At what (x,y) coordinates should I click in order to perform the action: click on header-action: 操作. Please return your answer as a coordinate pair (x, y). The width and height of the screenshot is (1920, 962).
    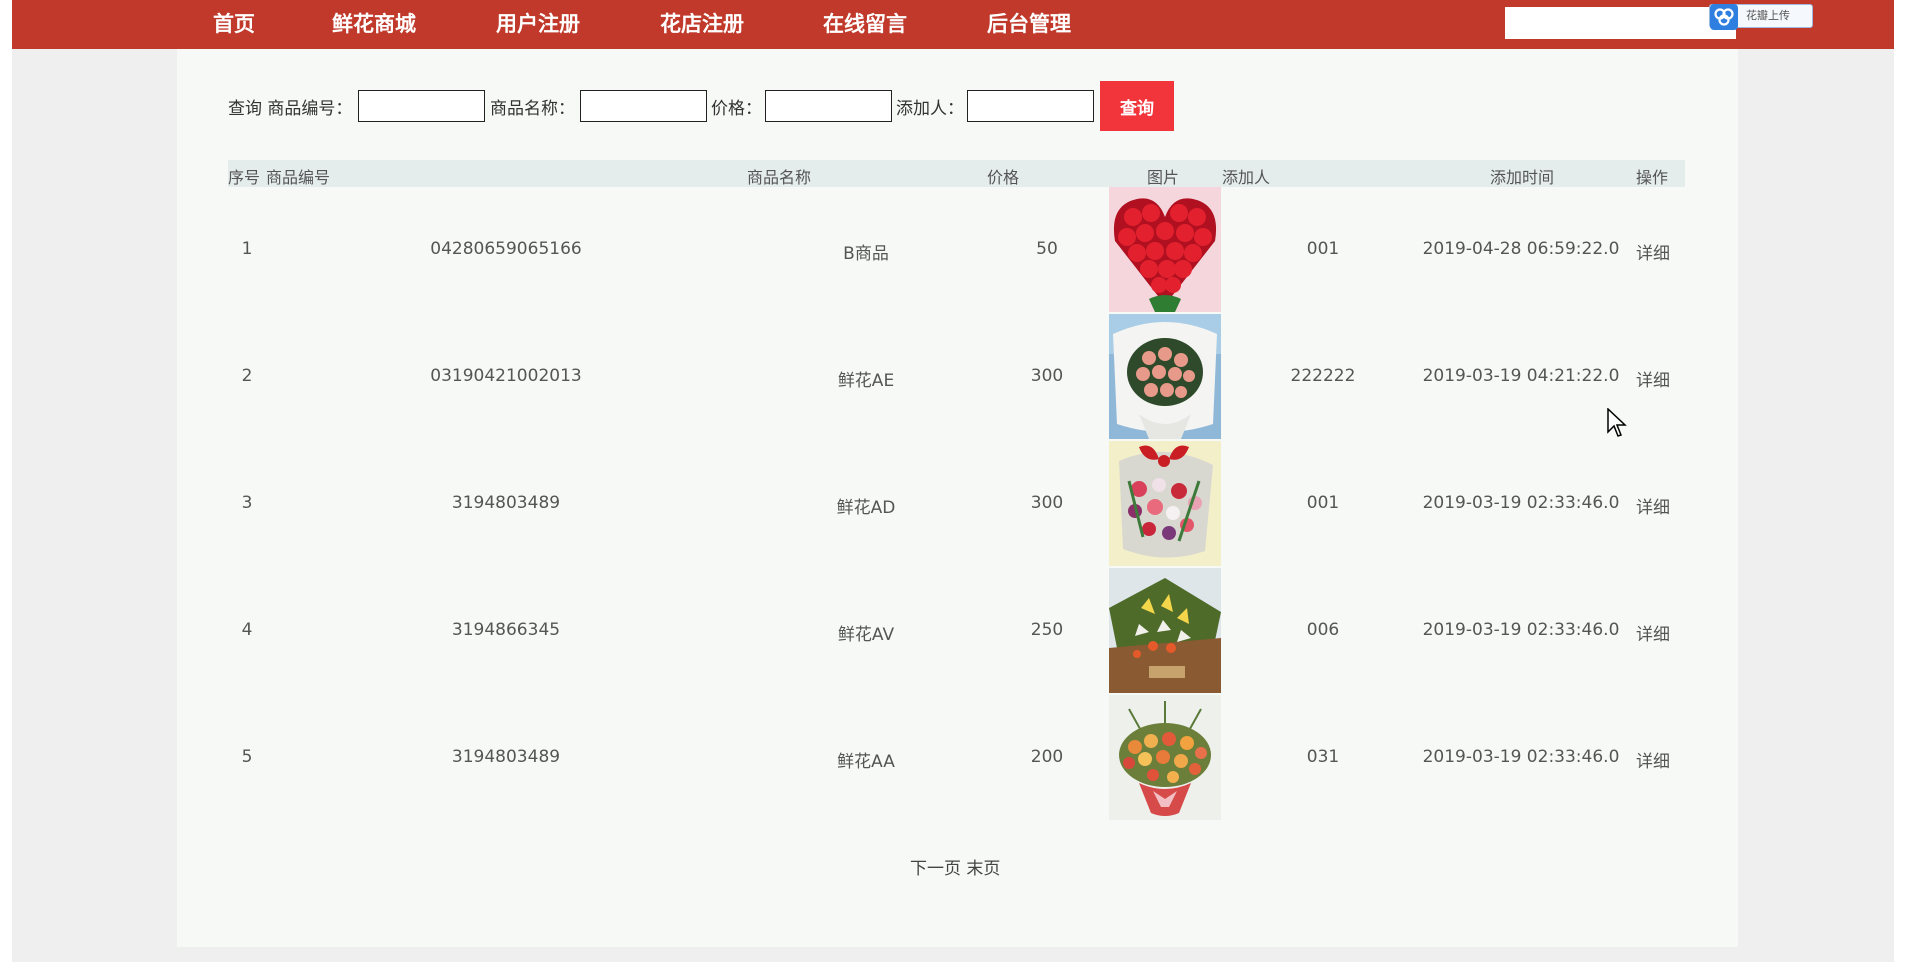
    Looking at the image, I should click on (1652, 177).